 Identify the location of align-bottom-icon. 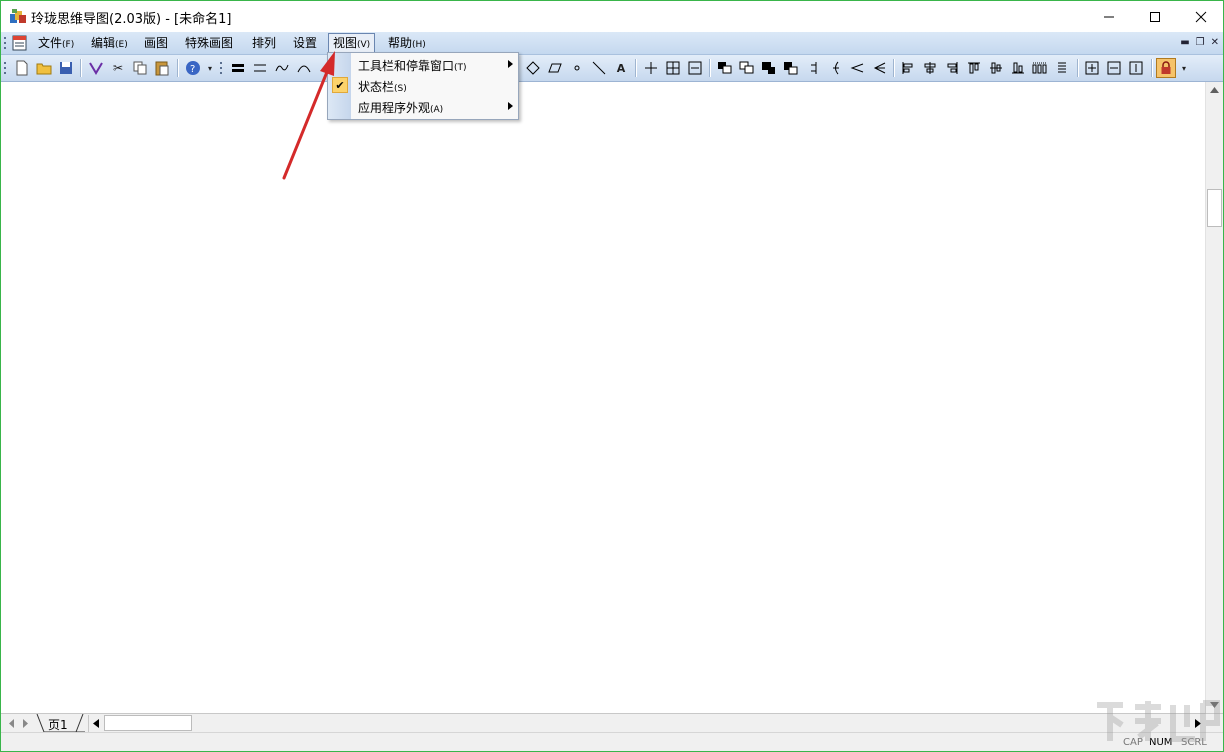
(1018, 68).